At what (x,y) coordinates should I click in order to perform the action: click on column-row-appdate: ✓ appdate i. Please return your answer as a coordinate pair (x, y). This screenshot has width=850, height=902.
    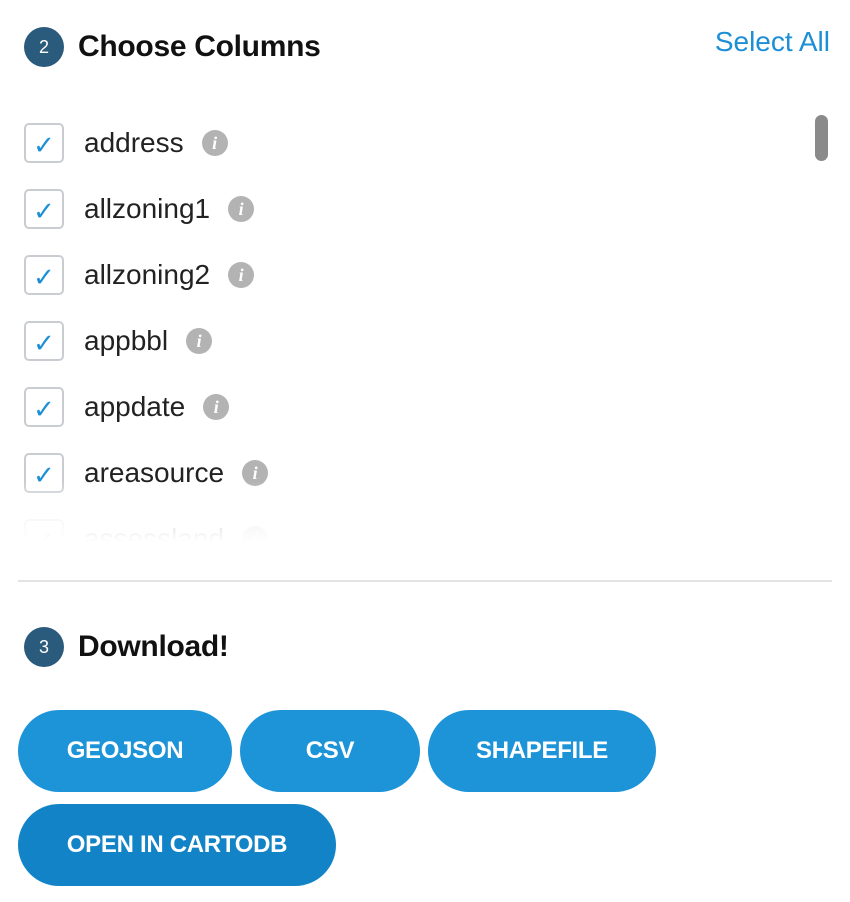
    Looking at the image, I should click on (414, 407).